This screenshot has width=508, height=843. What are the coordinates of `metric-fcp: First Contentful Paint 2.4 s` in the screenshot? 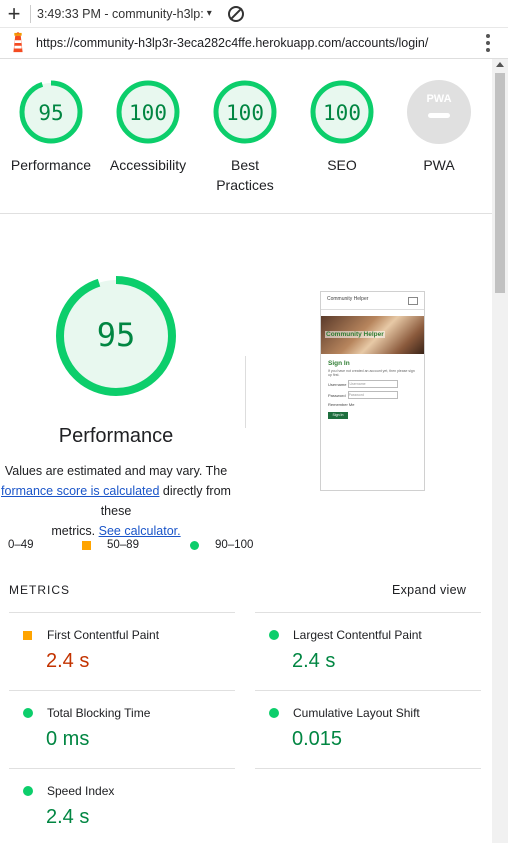 It's located at (132, 650).